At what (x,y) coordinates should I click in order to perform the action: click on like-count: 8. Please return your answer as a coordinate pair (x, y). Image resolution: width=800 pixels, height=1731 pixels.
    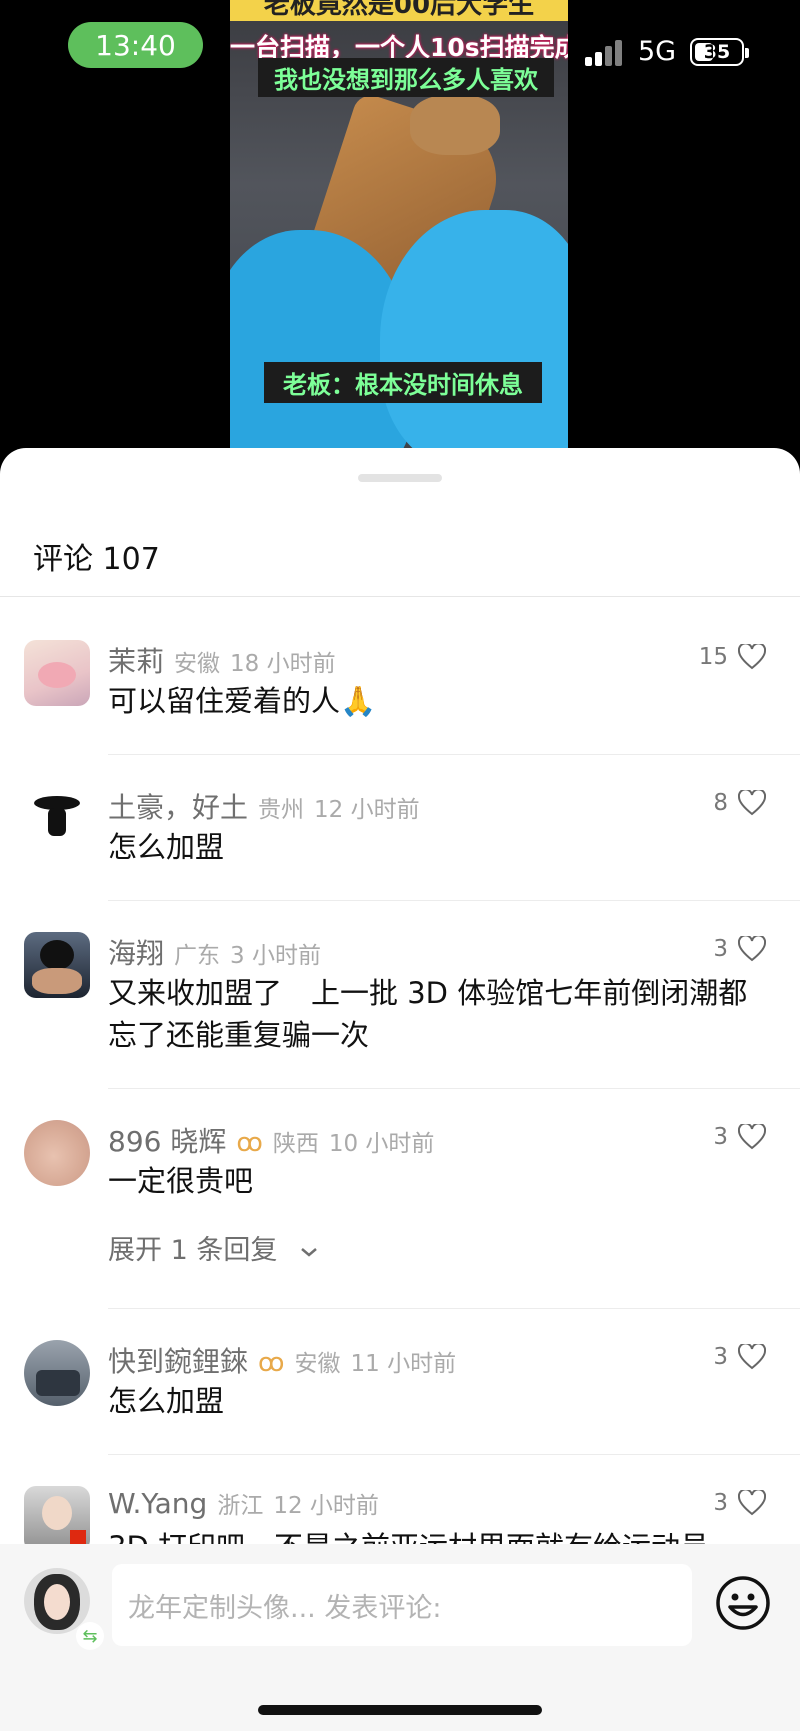
    Looking at the image, I should click on (720, 803).